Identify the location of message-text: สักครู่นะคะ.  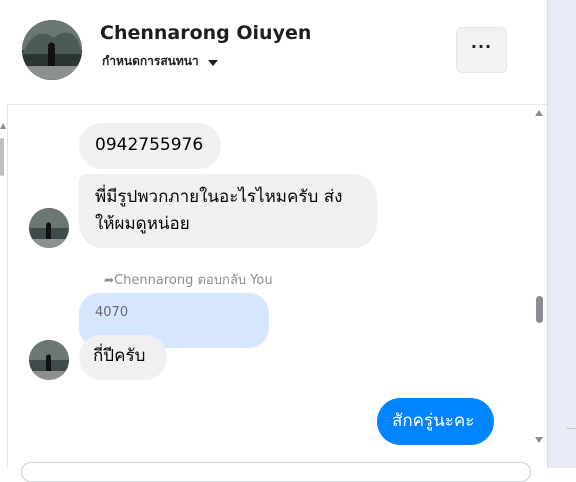
(433, 421).